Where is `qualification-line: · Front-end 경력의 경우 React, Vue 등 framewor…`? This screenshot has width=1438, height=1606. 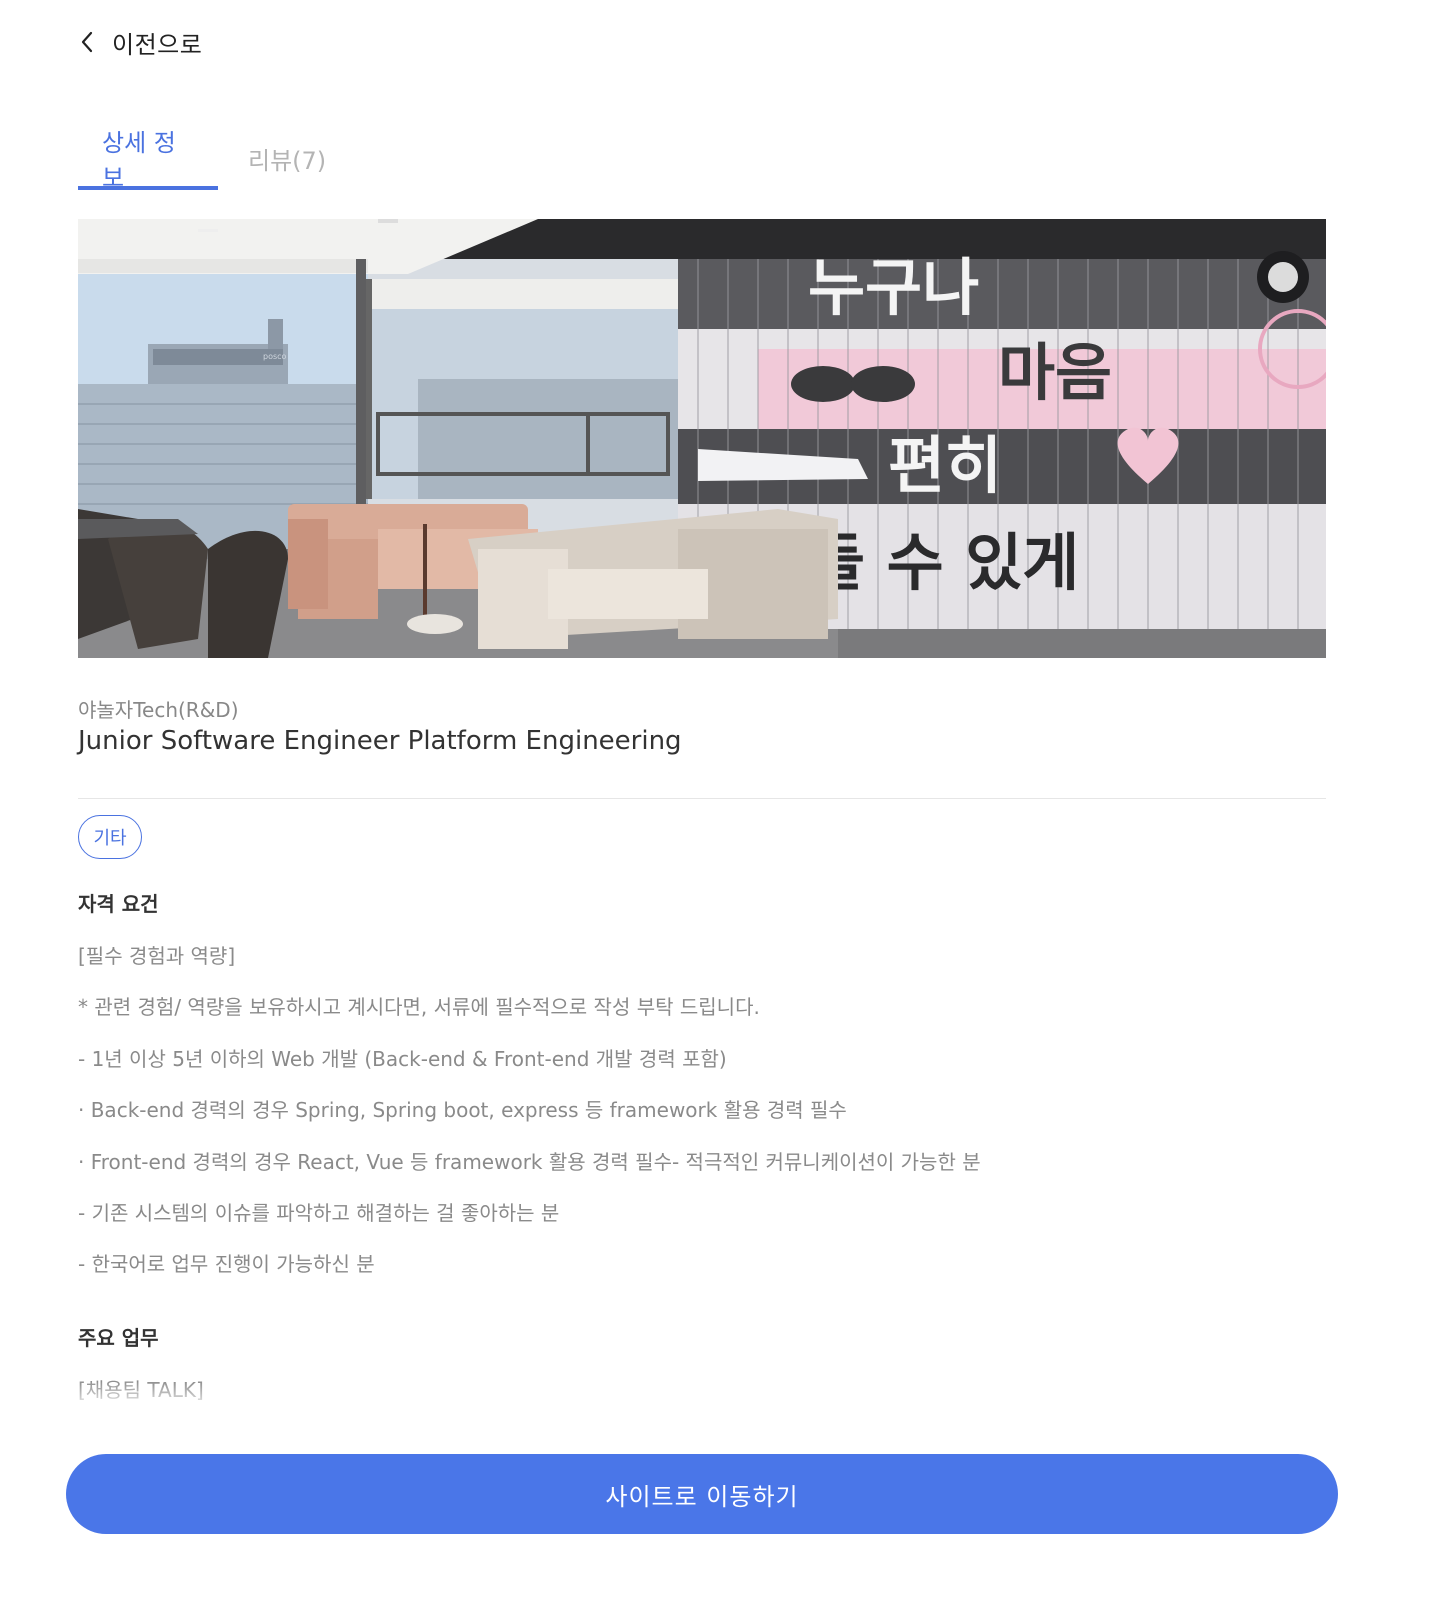 qualification-line: · Front-end 경력의 경우 React, Vue 등 framewor… is located at coordinates (529, 1162).